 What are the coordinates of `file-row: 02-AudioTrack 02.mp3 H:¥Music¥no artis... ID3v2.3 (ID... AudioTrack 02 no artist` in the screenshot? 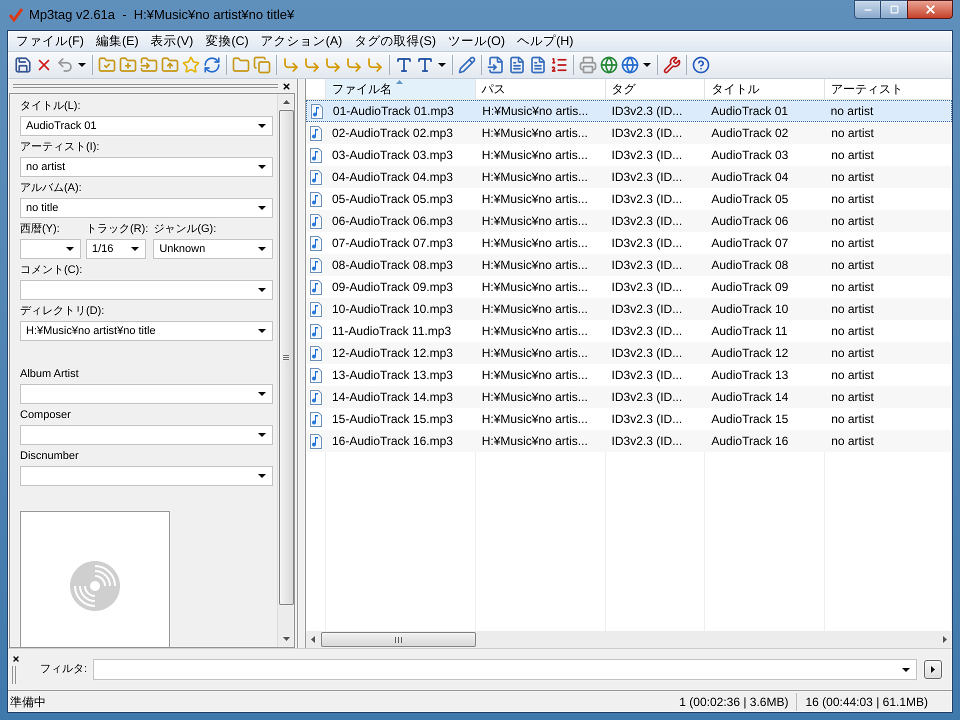 It's located at (629, 133).